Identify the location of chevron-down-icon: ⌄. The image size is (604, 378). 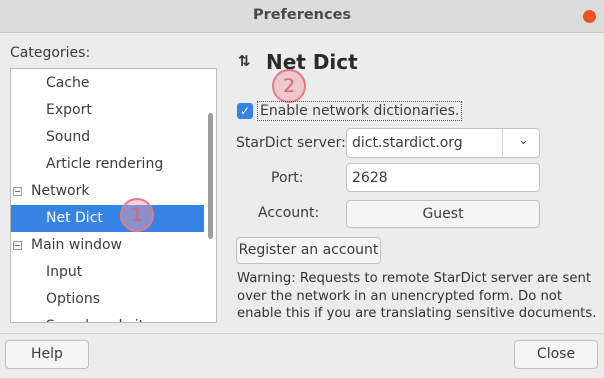
(523, 140).